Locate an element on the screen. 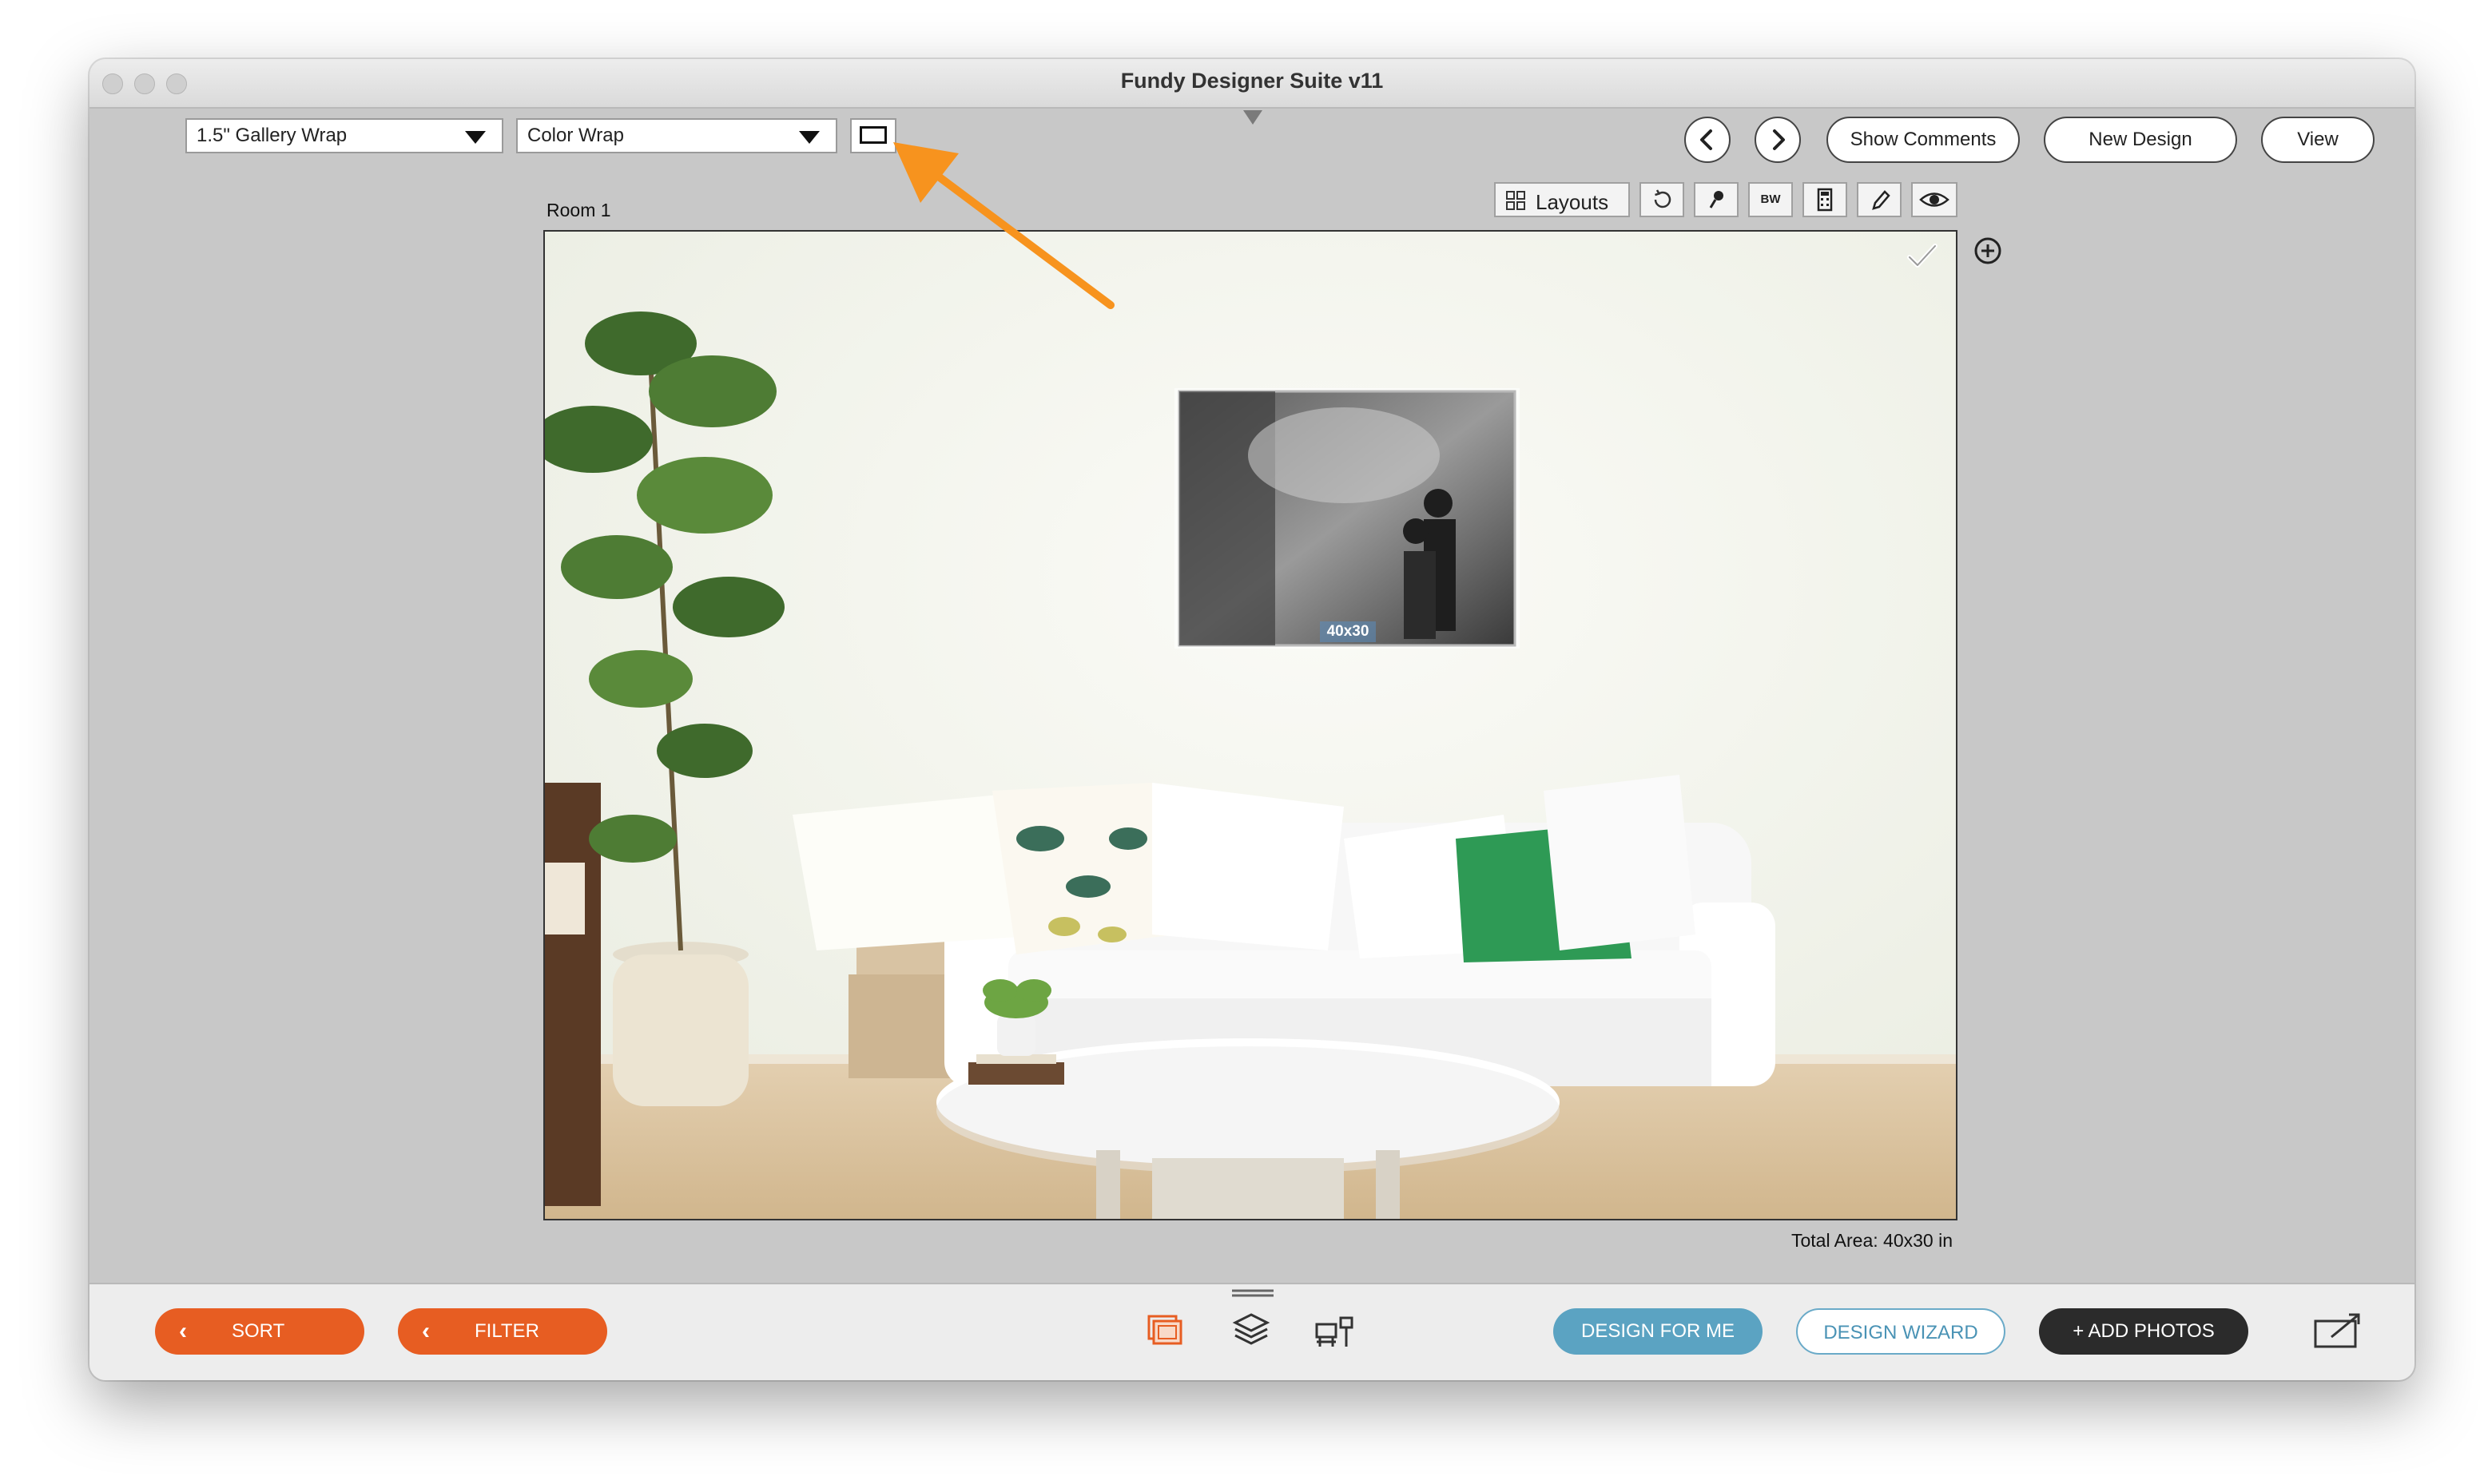  design-for-me-button: DESIGN FOR ME is located at coordinates (1658, 1331).